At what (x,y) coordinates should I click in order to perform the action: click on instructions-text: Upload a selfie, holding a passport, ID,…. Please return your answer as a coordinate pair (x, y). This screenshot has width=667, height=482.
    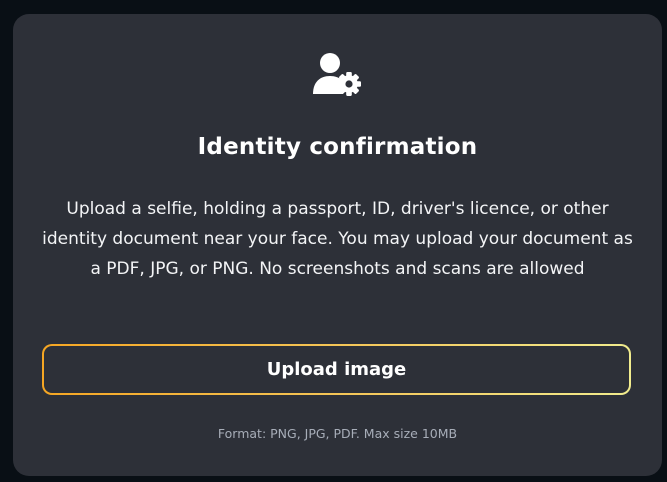
    Looking at the image, I should click on (337, 239).